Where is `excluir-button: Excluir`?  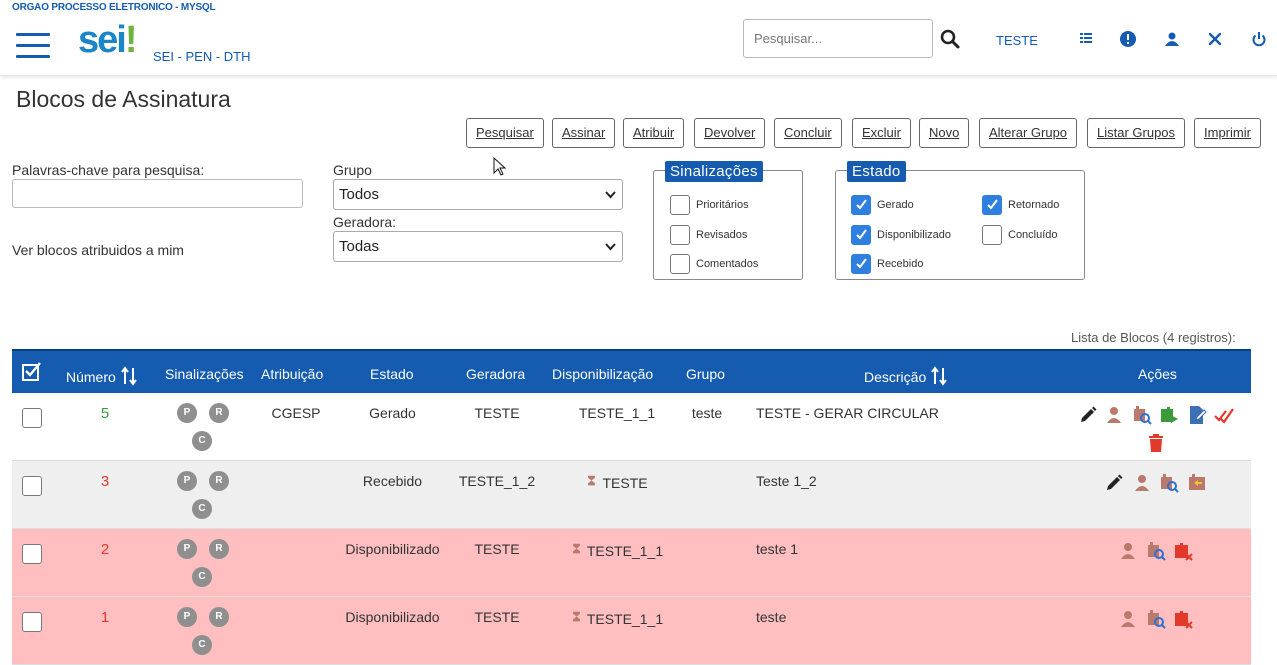 excluir-button: Excluir is located at coordinates (882, 133).